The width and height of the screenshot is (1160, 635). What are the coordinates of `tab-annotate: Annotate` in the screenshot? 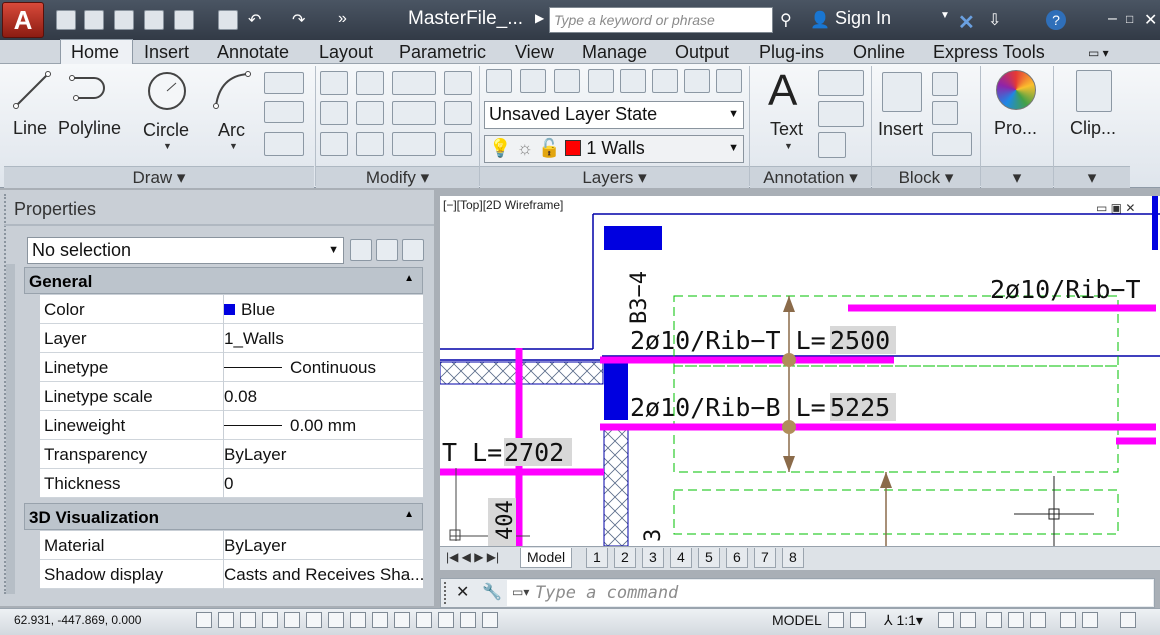 It's located at (253, 52).